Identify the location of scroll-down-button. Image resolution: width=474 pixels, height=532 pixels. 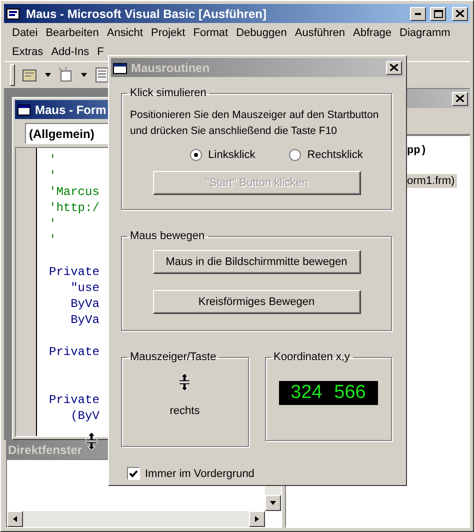
(273, 503).